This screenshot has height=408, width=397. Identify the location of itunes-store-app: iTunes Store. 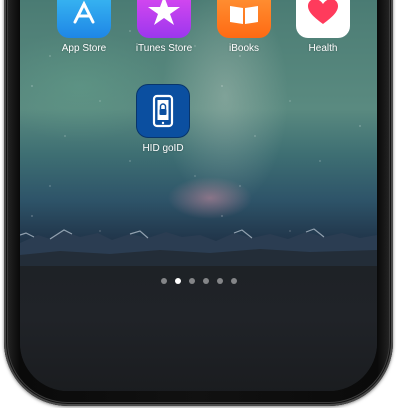
(164, 27).